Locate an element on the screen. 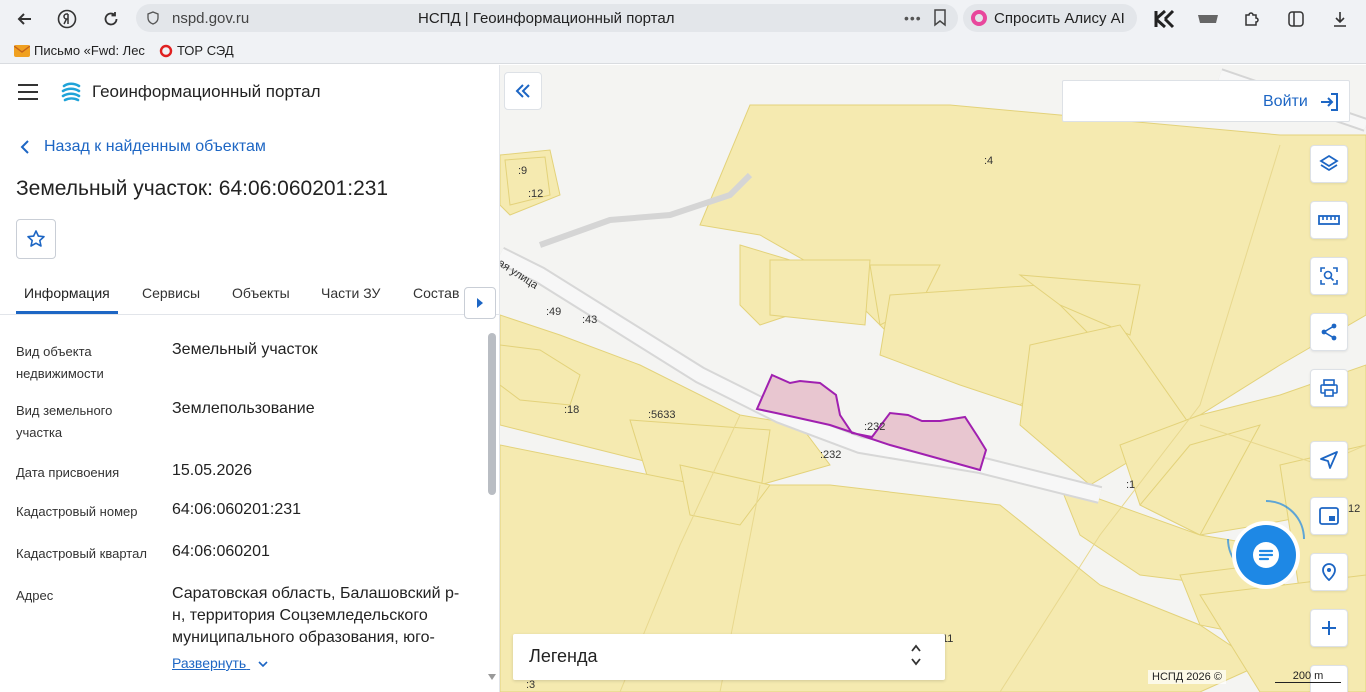  chevron-down-icon is located at coordinates (263, 664).